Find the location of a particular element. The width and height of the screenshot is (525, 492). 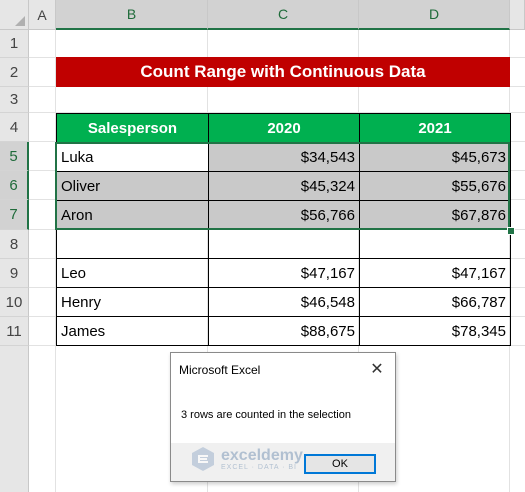

table-row: Henry $46,548 $66,787 is located at coordinates (283, 302).